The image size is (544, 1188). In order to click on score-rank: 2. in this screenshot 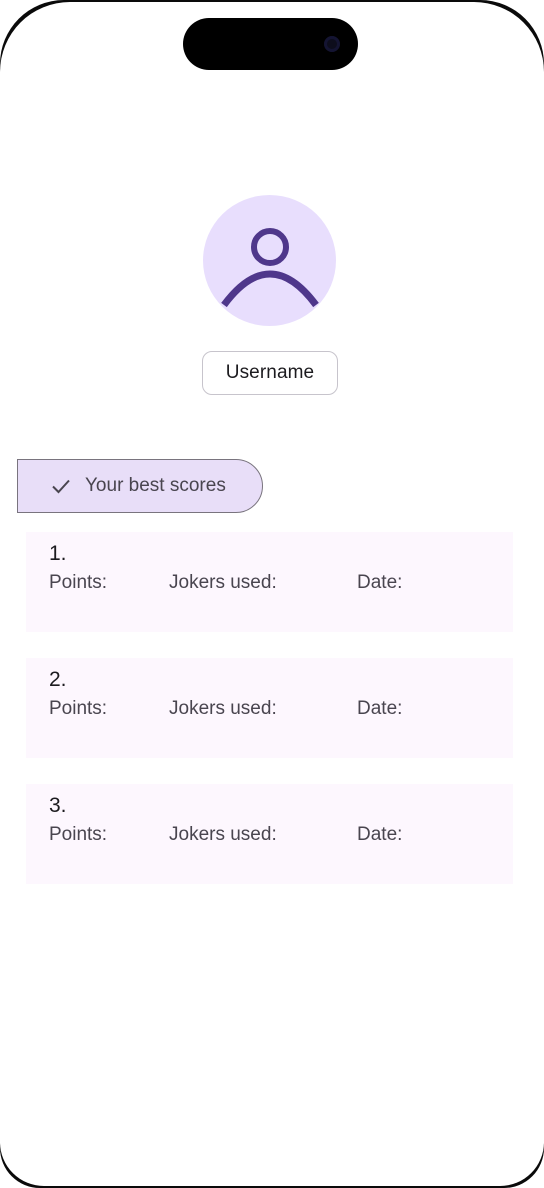, I will do `click(58, 679)`.